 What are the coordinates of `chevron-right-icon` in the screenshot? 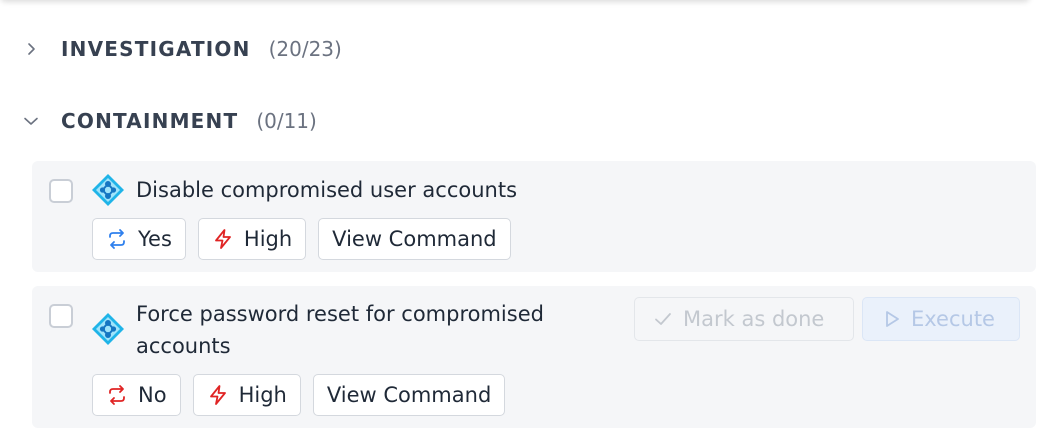 It's located at (31, 49).